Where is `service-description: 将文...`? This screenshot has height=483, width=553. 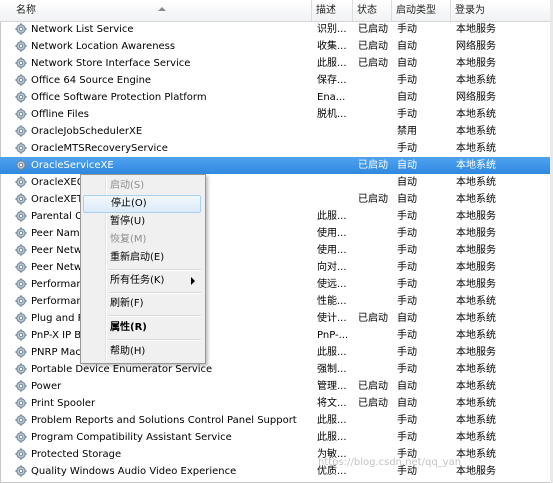 service-description: 将文... is located at coordinates (332, 403).